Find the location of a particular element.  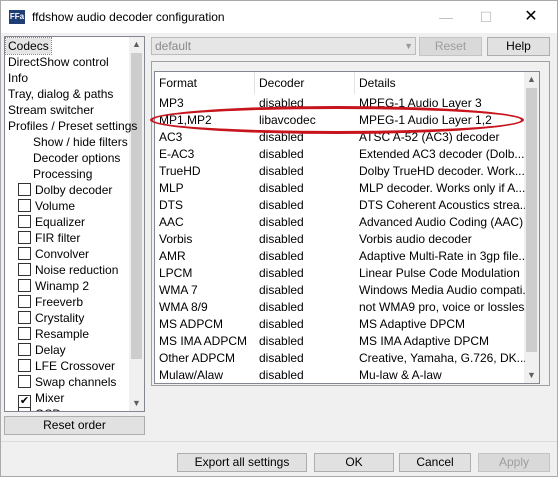

app-logo-icon: FFa is located at coordinates (17, 17).